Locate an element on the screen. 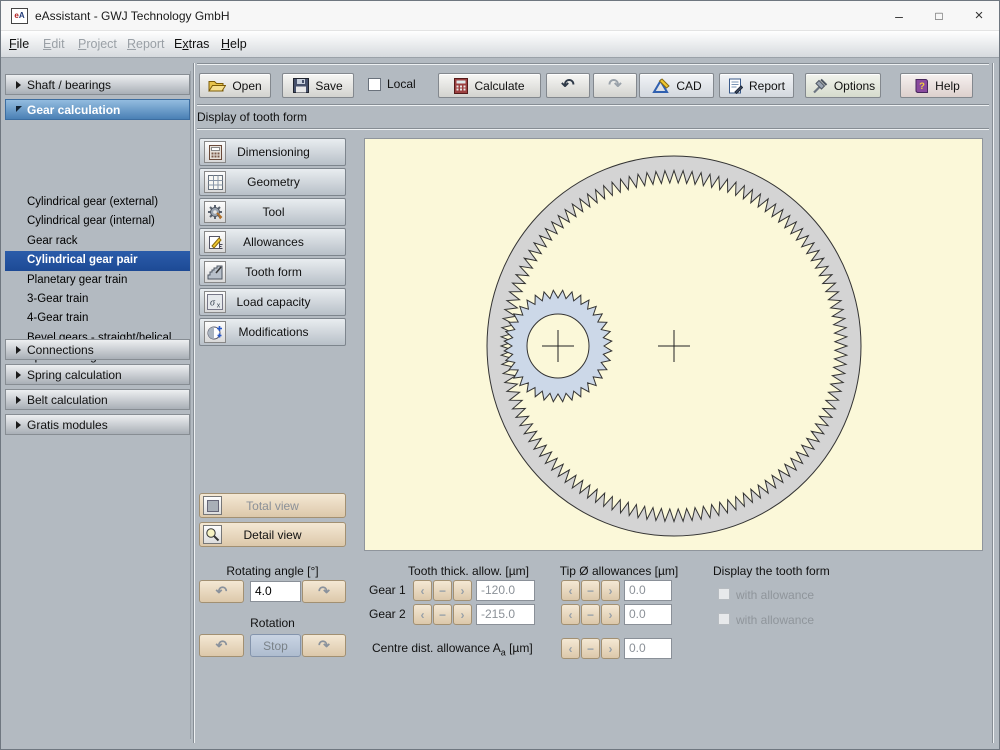  tooth-g1-spin-minus: − is located at coordinates (442, 590).